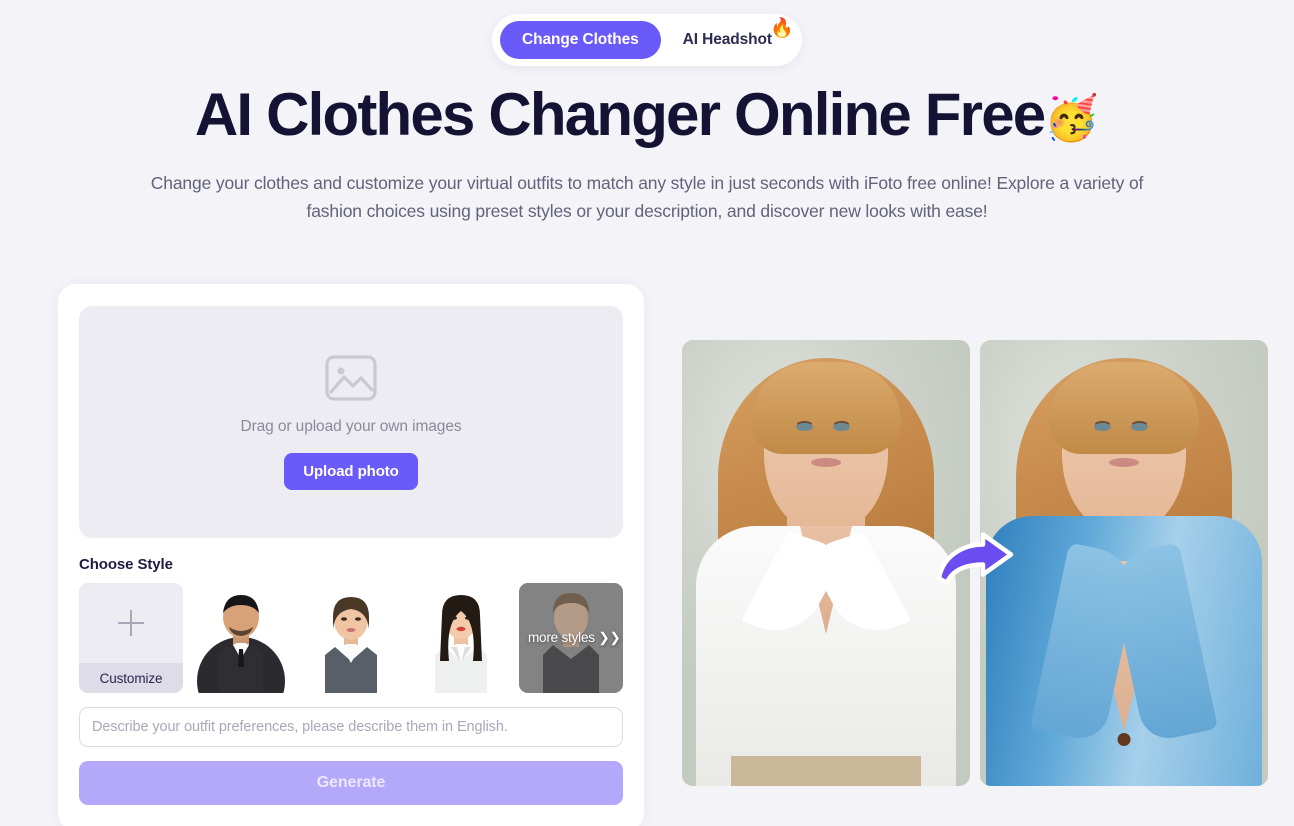 The image size is (1294, 826). I want to click on page-title: AI Clothes Changer Online Free🥳, so click(647, 115).